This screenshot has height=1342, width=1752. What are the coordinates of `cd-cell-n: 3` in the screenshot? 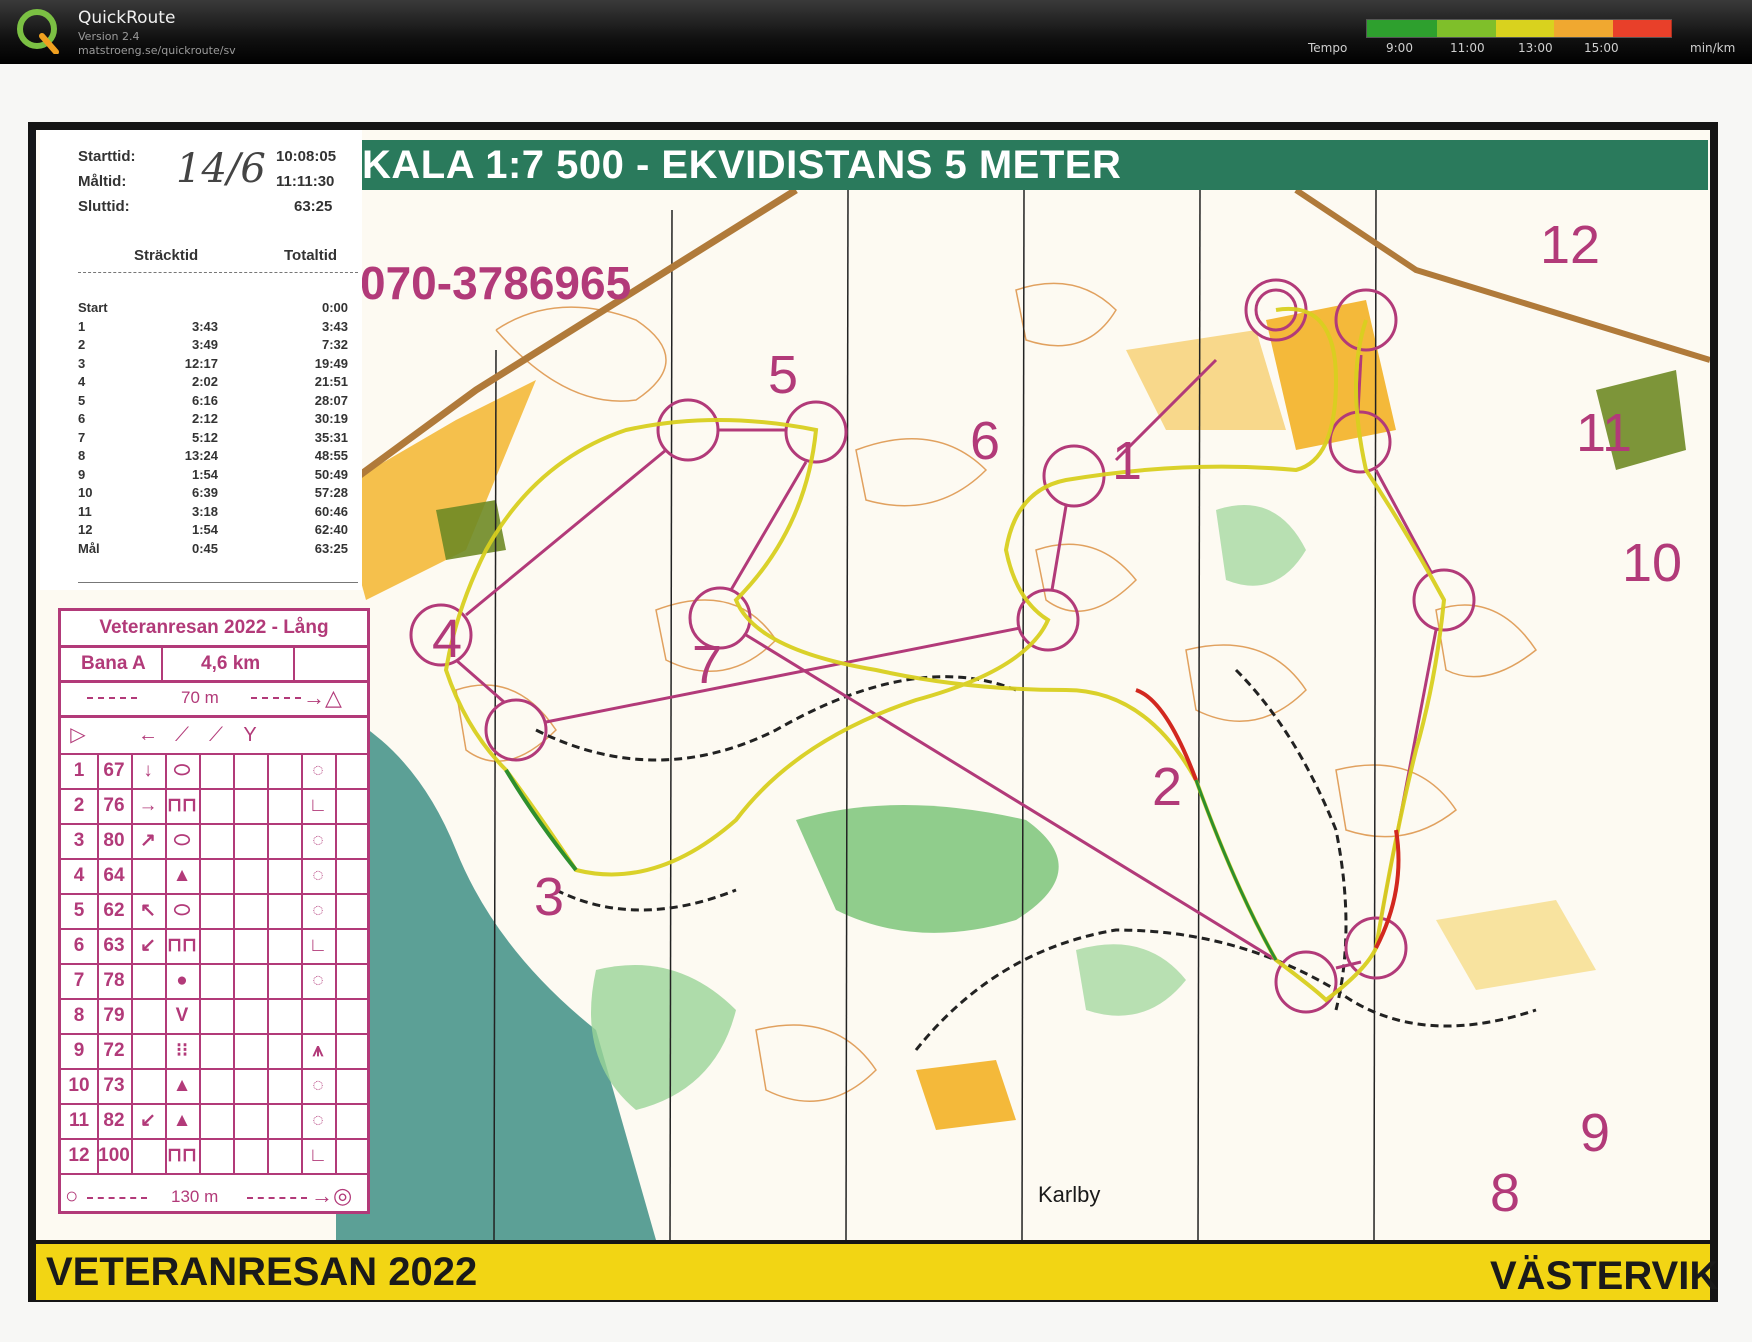 It's located at (80, 840).